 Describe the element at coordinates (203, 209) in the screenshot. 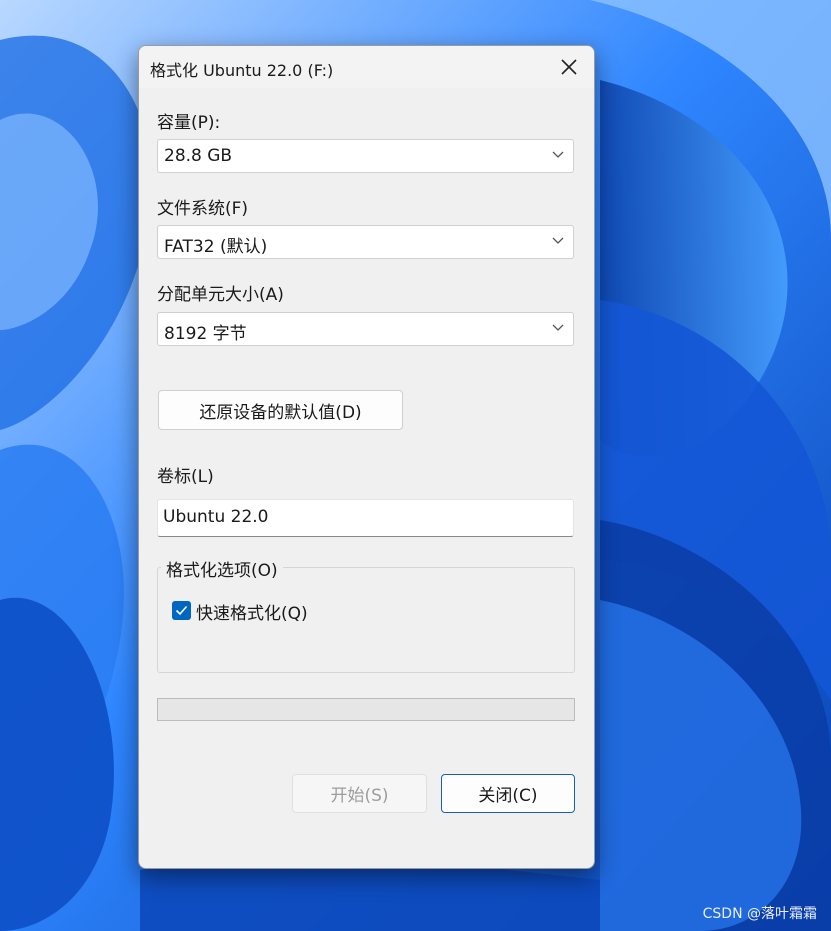

I see `file-system-label: 文件系统(F)` at that location.